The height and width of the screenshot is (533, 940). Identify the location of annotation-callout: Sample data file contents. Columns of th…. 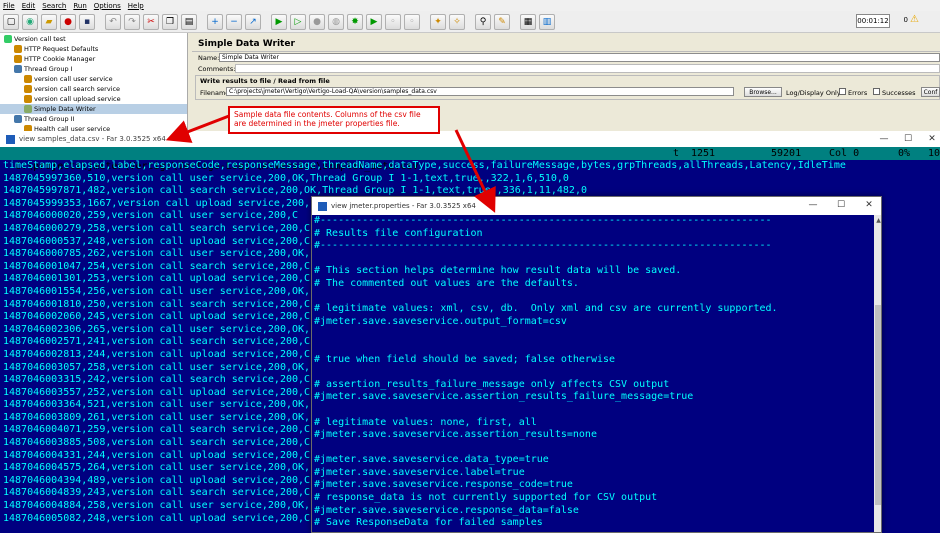
(334, 120).